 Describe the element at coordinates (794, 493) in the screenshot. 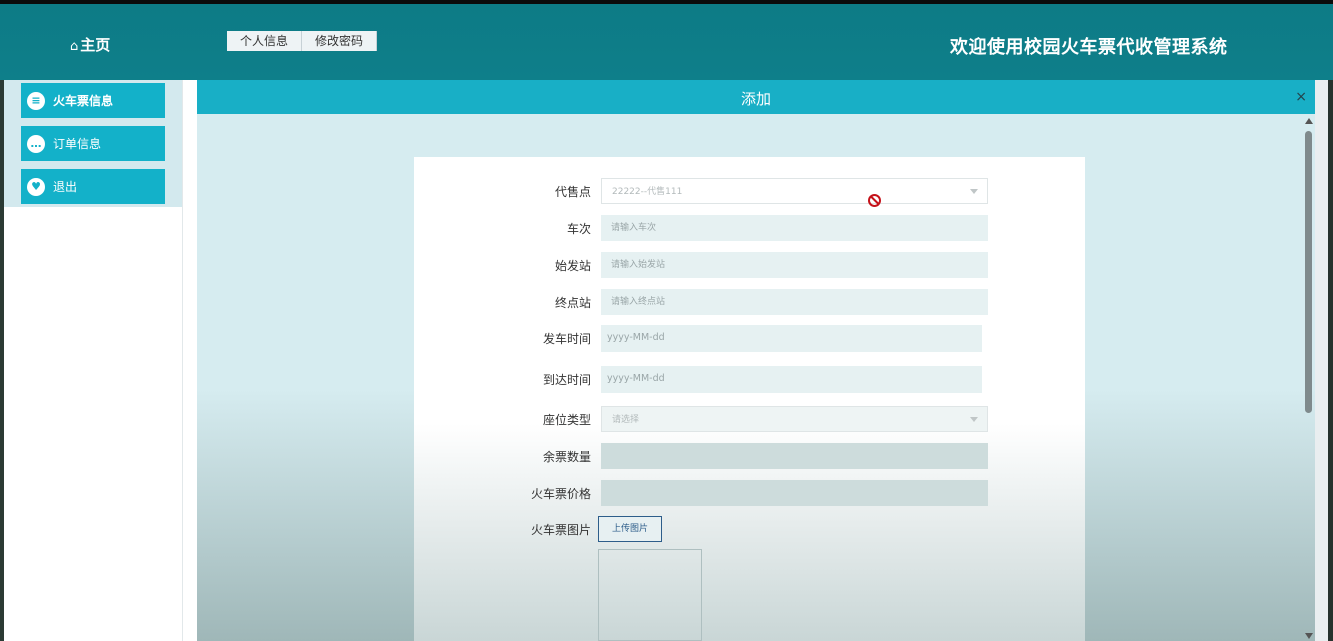

I see `price-input` at that location.